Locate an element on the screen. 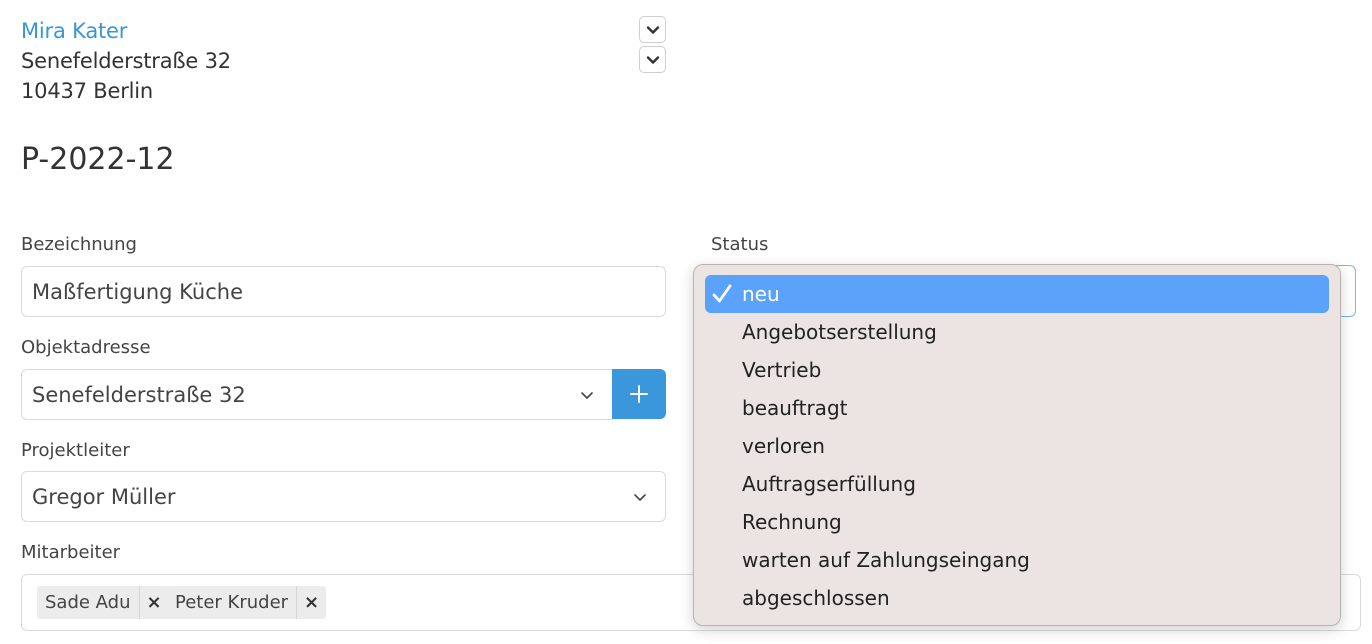 This screenshot has height=644, width=1372. status-option-verloren: verloren is located at coordinates (1017, 446).